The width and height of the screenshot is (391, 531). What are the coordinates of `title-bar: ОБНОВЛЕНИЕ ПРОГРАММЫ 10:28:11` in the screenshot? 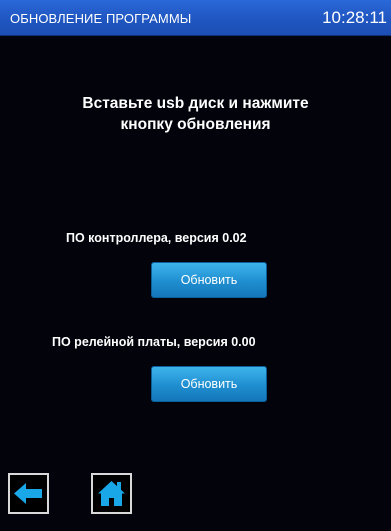 It's located at (195, 18).